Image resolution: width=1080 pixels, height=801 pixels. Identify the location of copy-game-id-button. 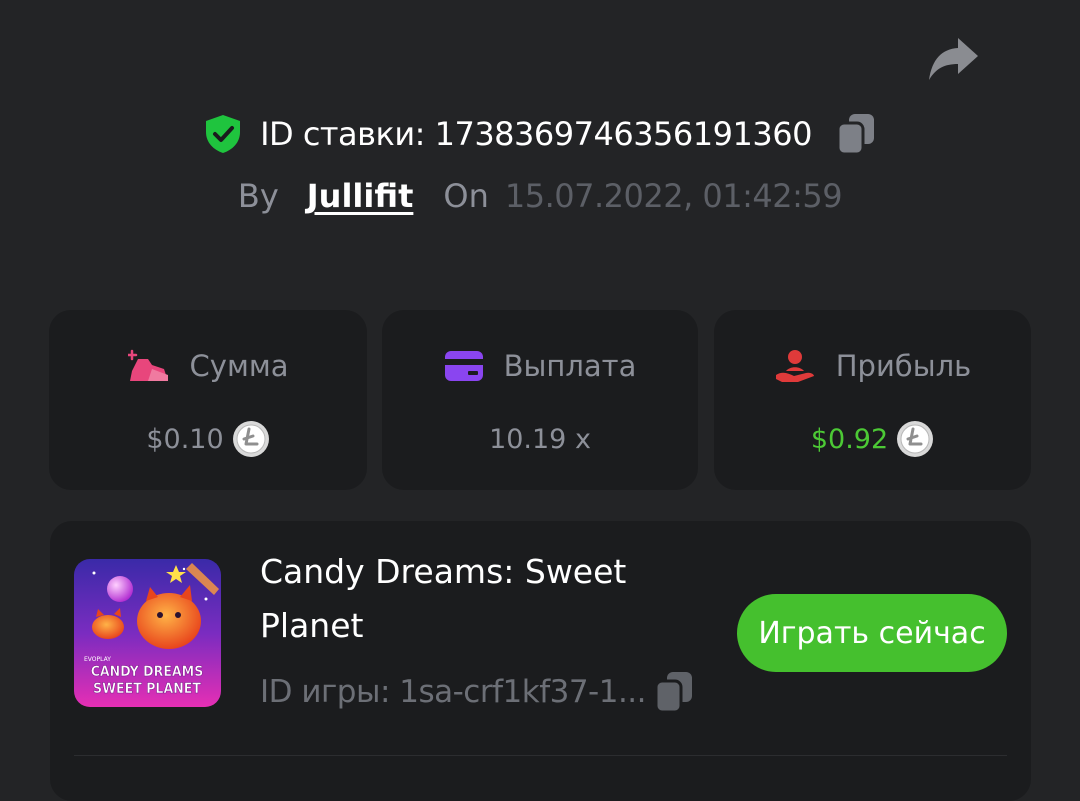
(674, 692).